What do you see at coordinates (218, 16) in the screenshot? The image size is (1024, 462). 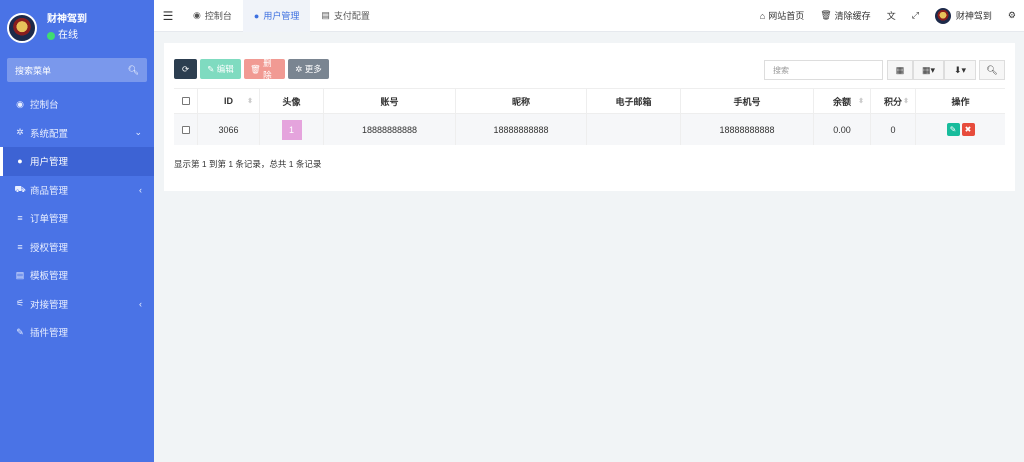 I see `tab-label: 控制台` at bounding box center [218, 16].